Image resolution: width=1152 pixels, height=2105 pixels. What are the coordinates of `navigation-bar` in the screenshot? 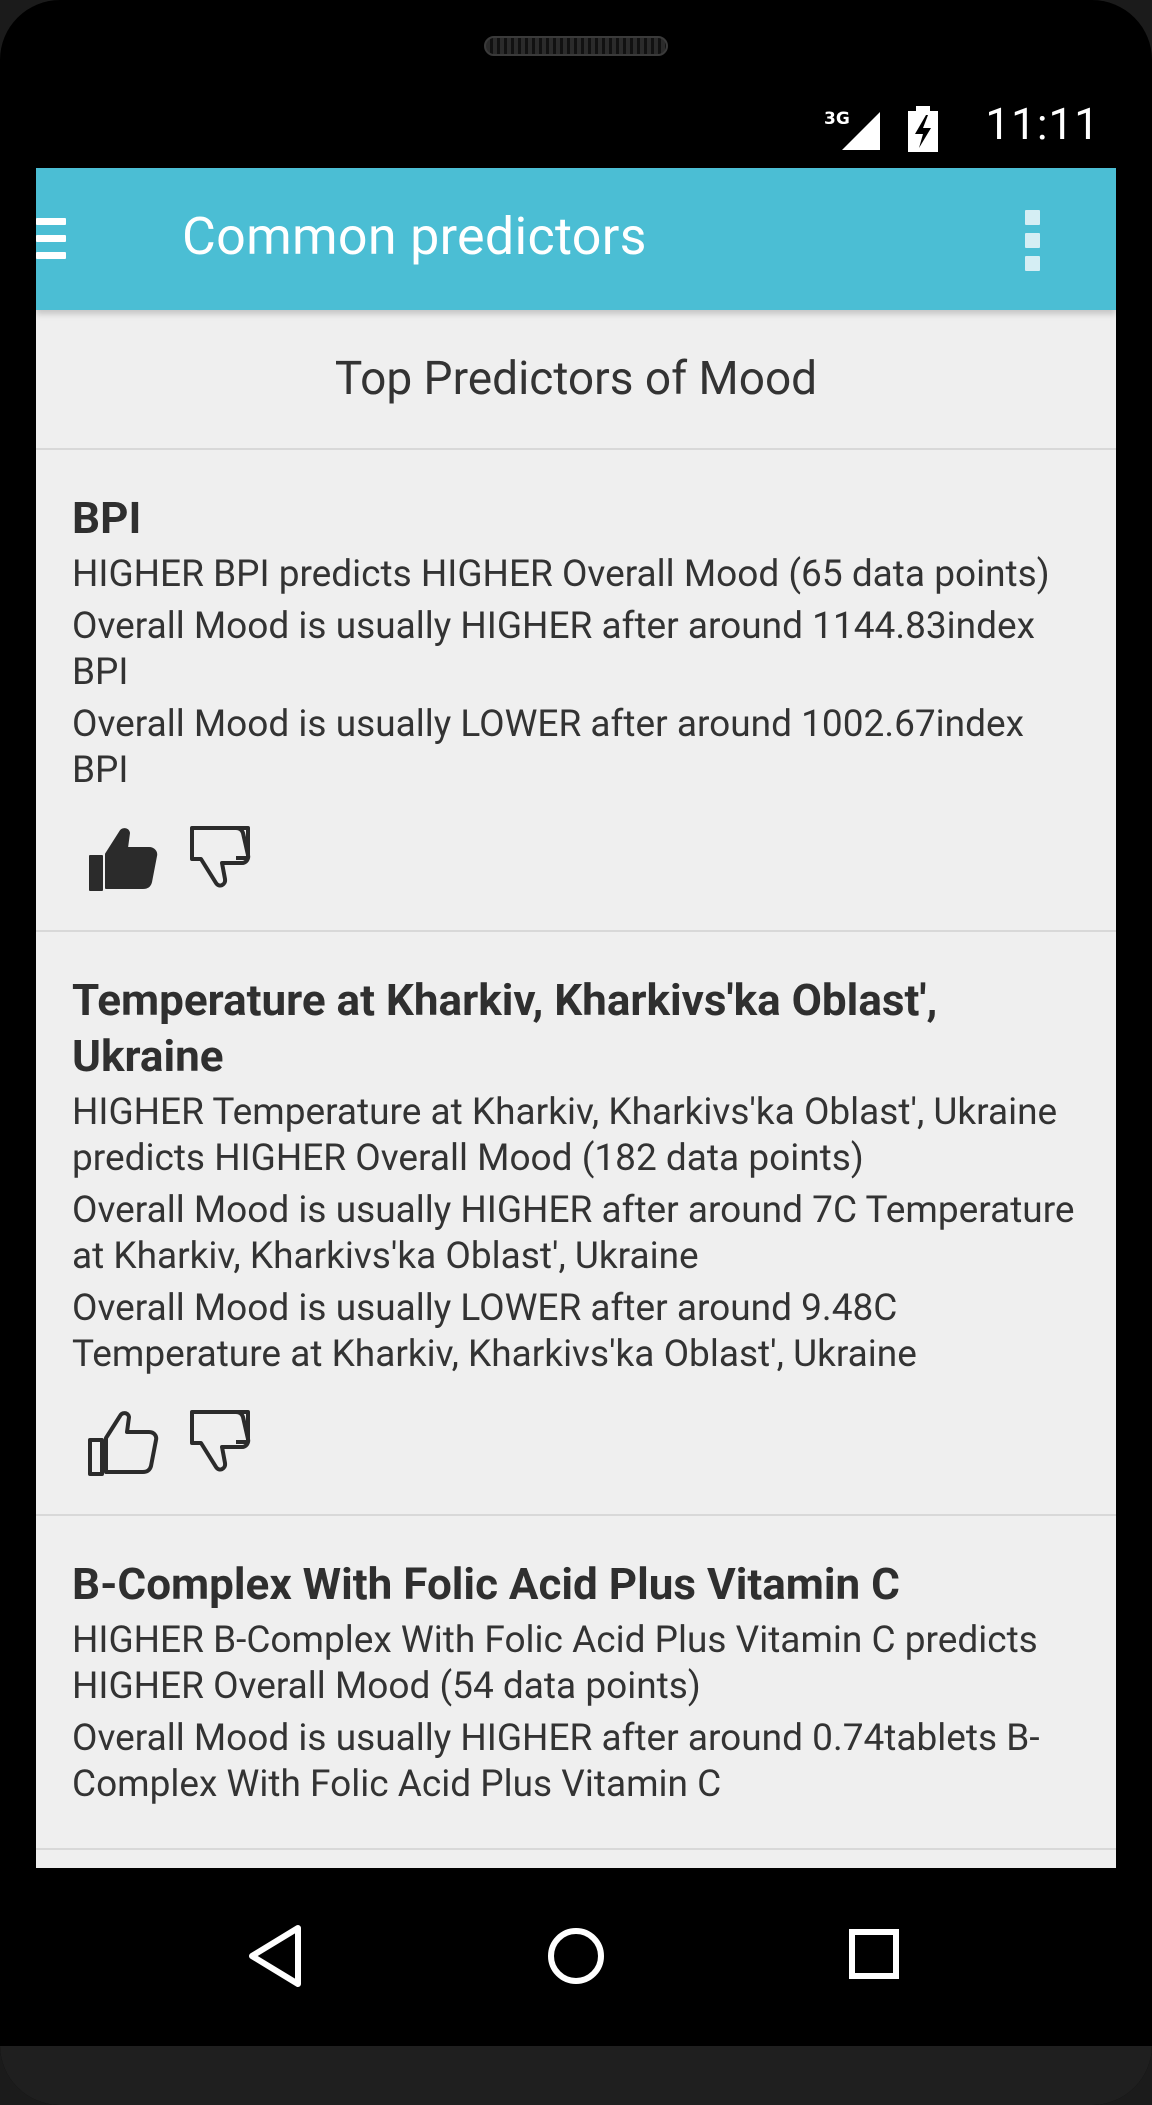 It's located at (576, 1957).